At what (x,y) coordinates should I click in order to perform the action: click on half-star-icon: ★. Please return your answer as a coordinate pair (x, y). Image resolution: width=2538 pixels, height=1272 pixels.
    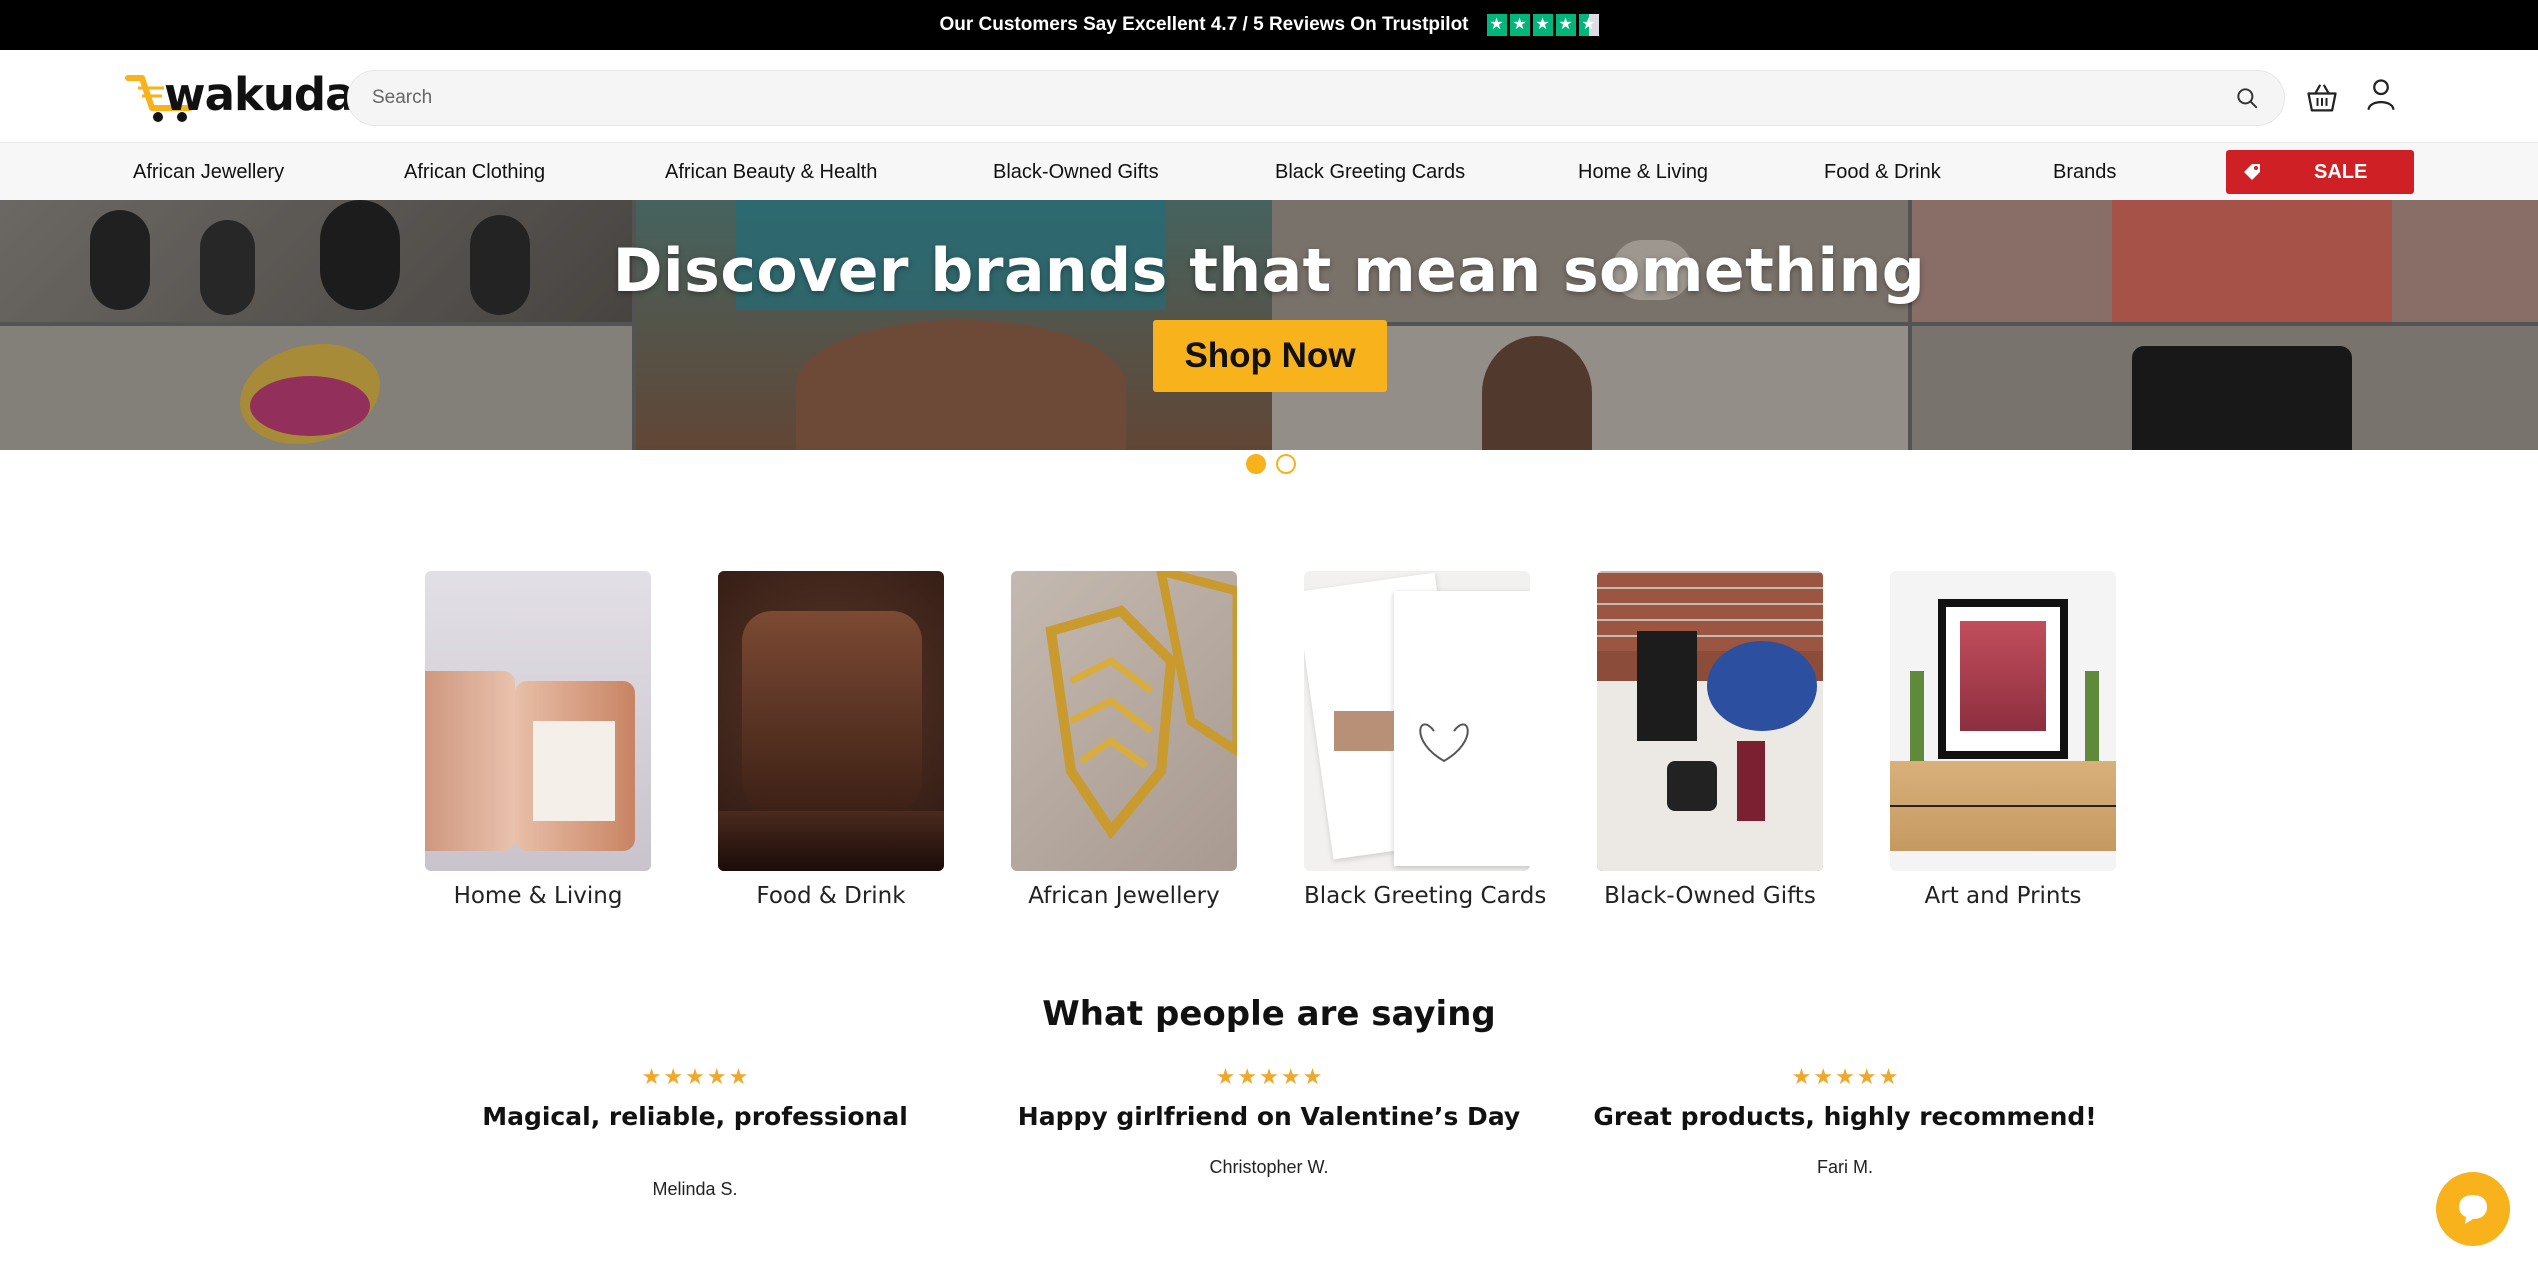
    Looking at the image, I should click on (1588, 25).